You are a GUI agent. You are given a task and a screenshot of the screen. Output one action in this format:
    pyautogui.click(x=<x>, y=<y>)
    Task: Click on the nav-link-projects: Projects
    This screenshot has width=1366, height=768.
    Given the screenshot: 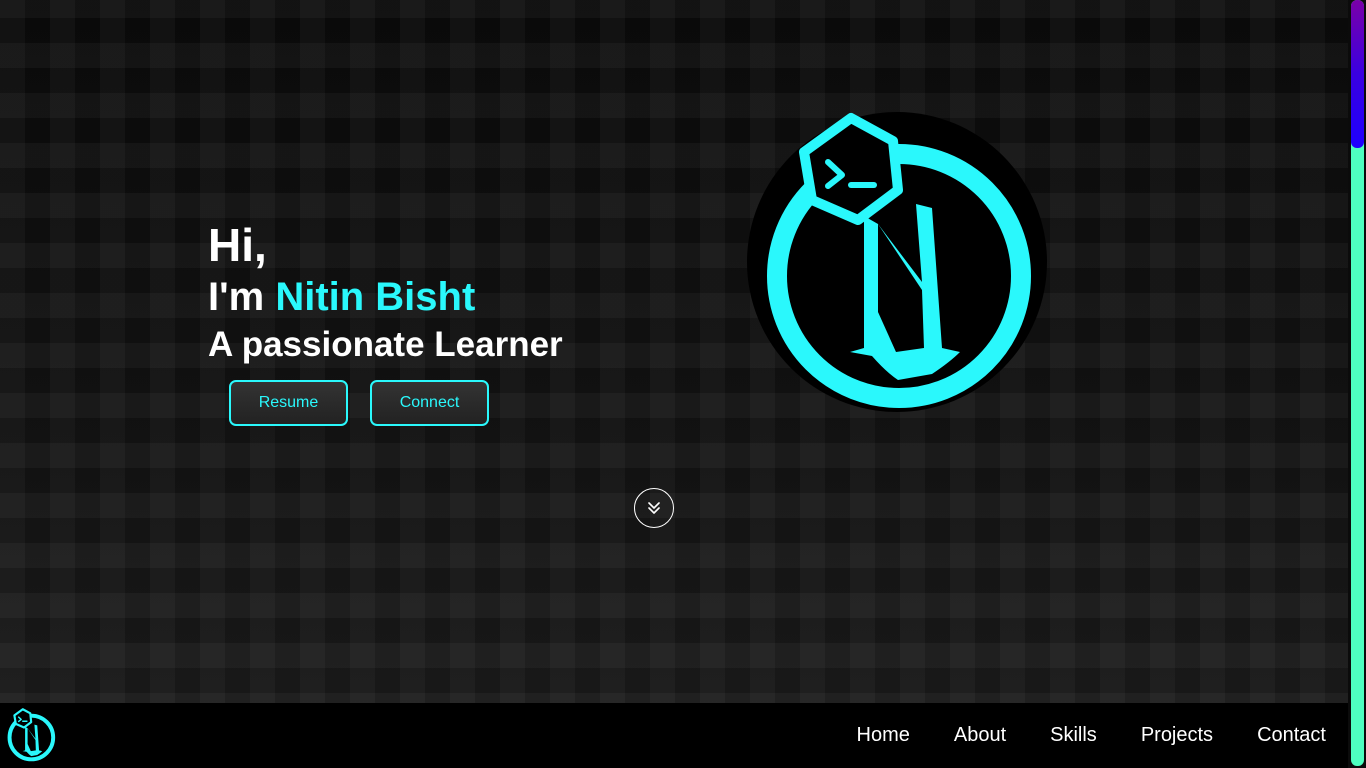 What is the action you would take?
    pyautogui.click(x=1177, y=735)
    